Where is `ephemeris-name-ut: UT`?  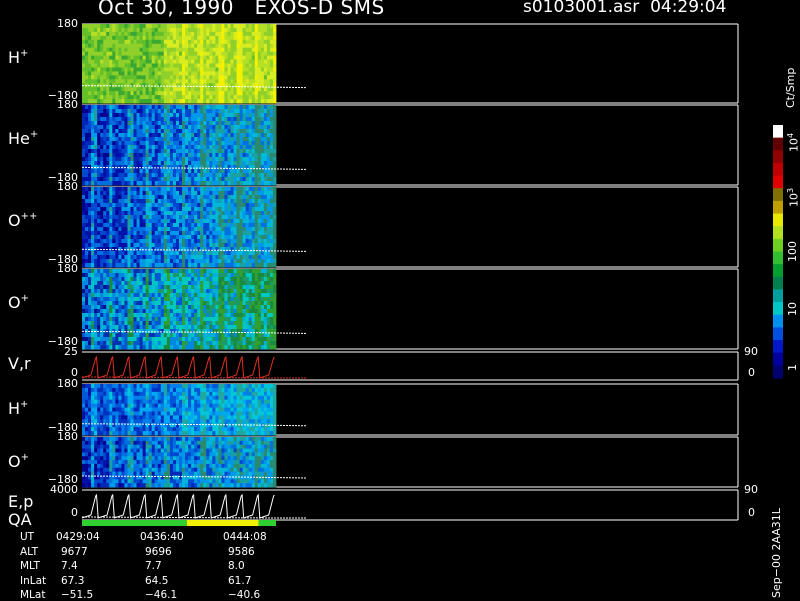
ephemeris-name-ut: UT is located at coordinates (27, 537).